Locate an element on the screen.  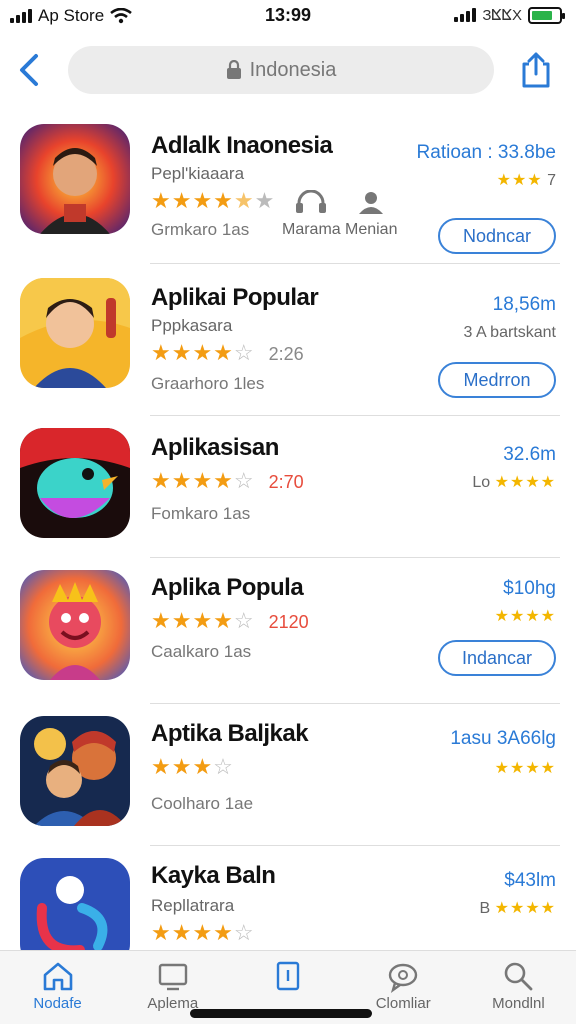
chat-icon is located at coordinates (403, 978).